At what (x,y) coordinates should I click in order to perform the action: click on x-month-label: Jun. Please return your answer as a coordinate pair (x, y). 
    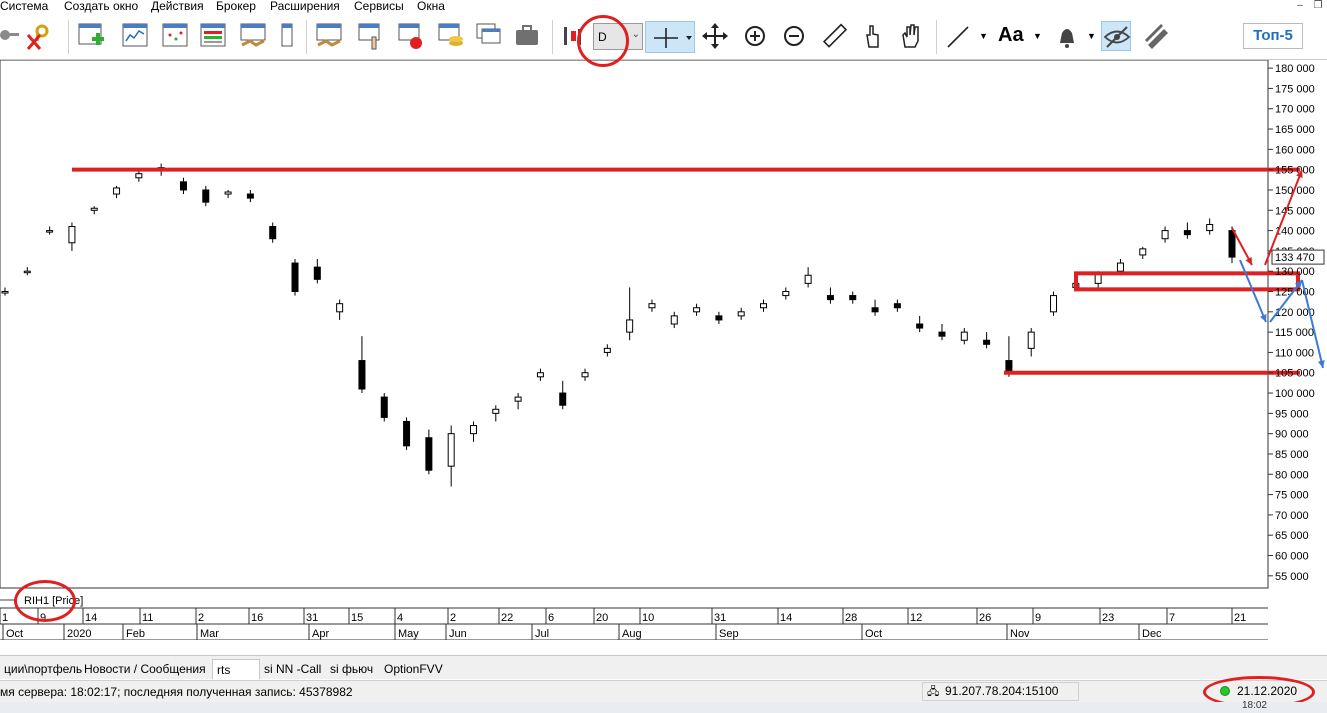
    Looking at the image, I should click on (458, 634).